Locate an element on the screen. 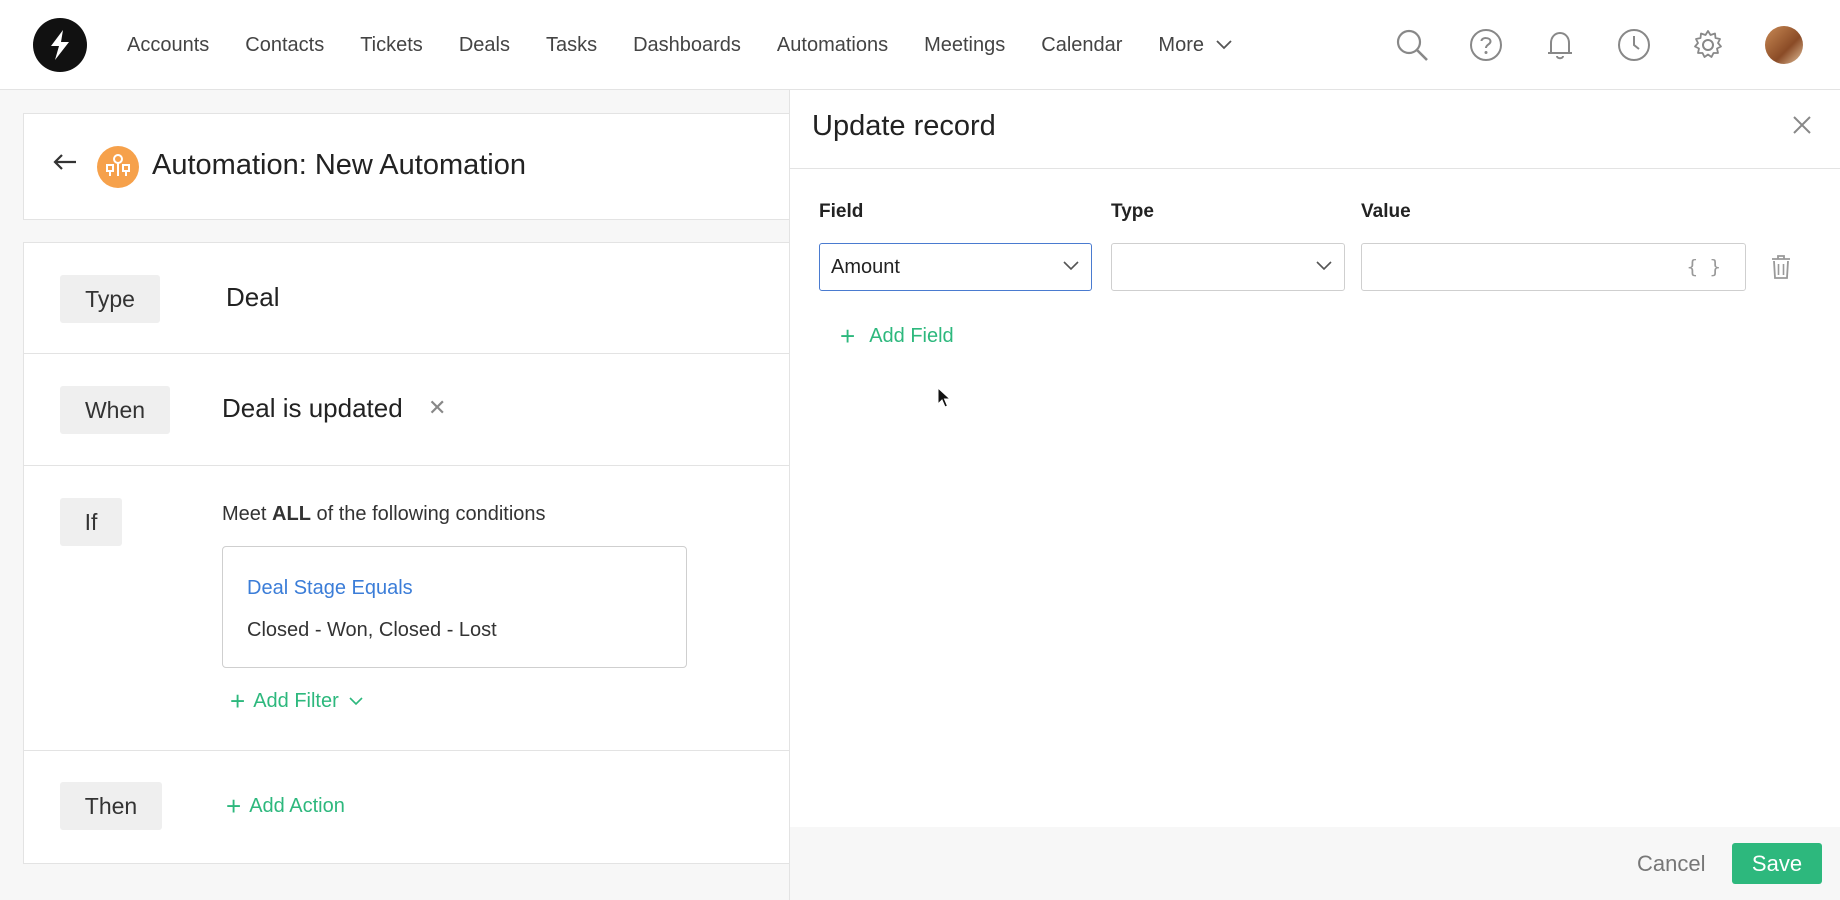 This screenshot has width=1840, height=900. add-filter-label: Add Filter is located at coordinates (296, 700).